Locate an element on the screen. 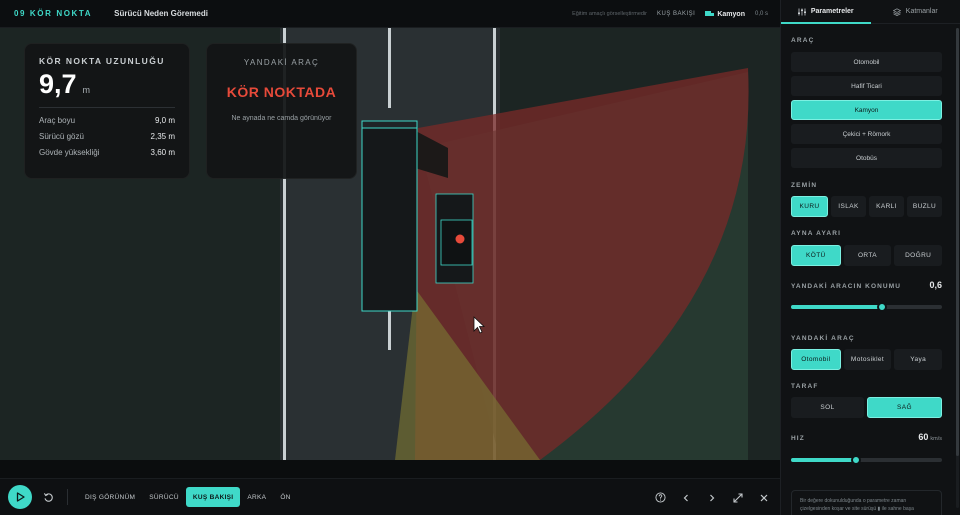  help-icon is located at coordinates (660, 497).